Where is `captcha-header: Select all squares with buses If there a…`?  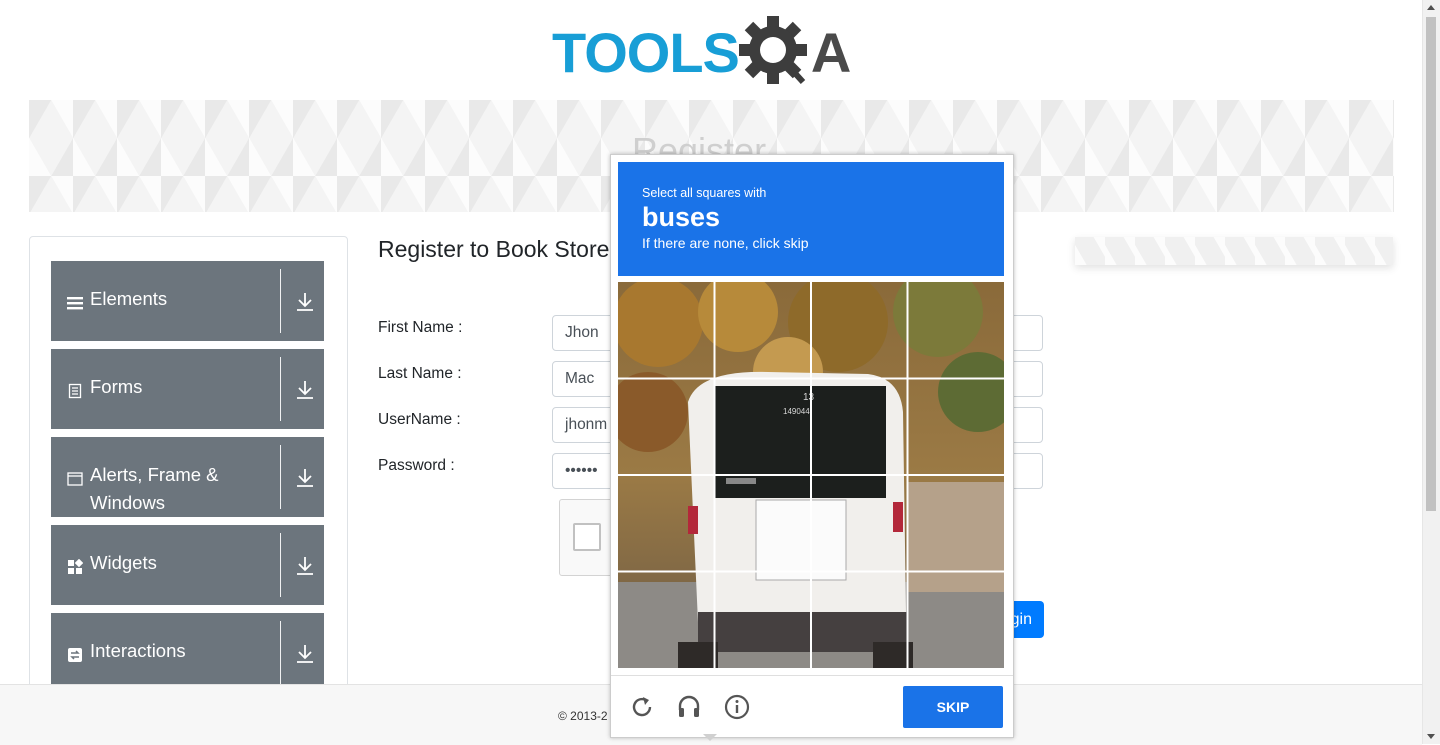
captcha-header: Select all squares with buses If there a… is located at coordinates (811, 219).